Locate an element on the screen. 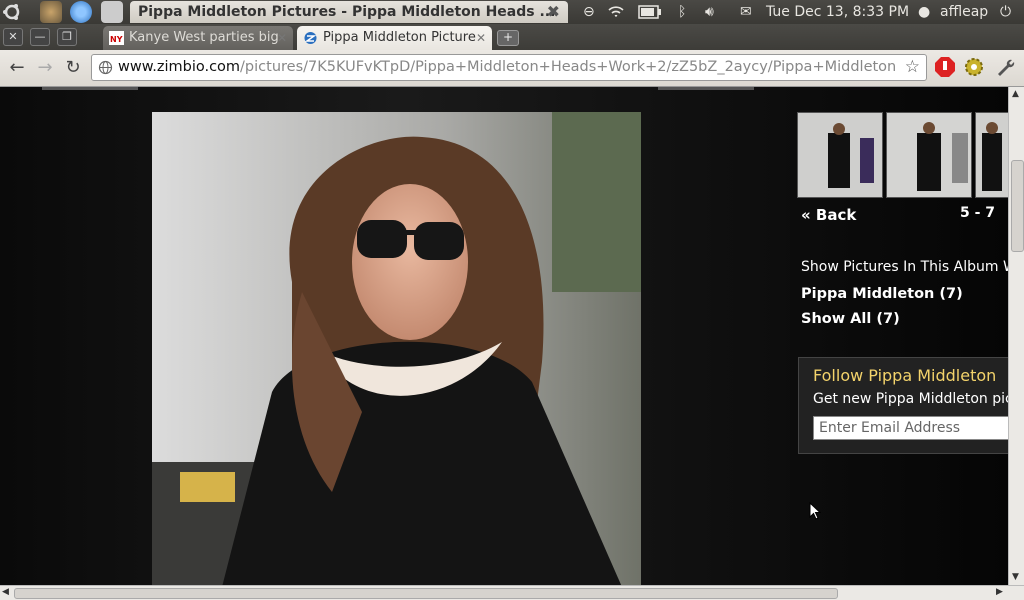 Image resolution: width=1024 pixels, height=600 pixels. tab-pippa-middleton: Pippa Middleton Picture ✕ is located at coordinates (394, 38).